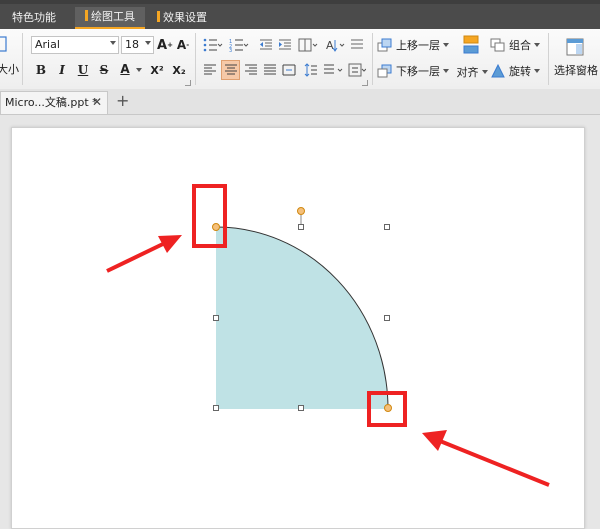 The width and height of the screenshot is (600, 529). Describe the element at coordinates (216, 408) in the screenshot. I see `resize-handle-bottom-left` at that location.